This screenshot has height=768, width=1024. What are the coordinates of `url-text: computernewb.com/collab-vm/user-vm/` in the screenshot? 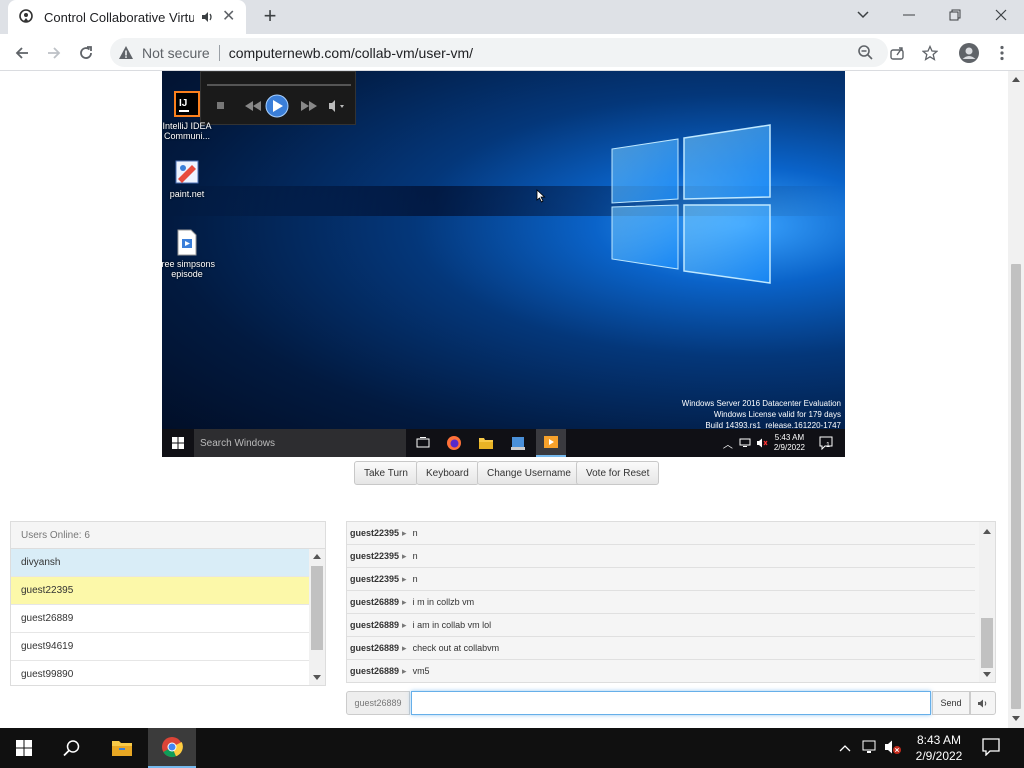 It's located at (351, 53).